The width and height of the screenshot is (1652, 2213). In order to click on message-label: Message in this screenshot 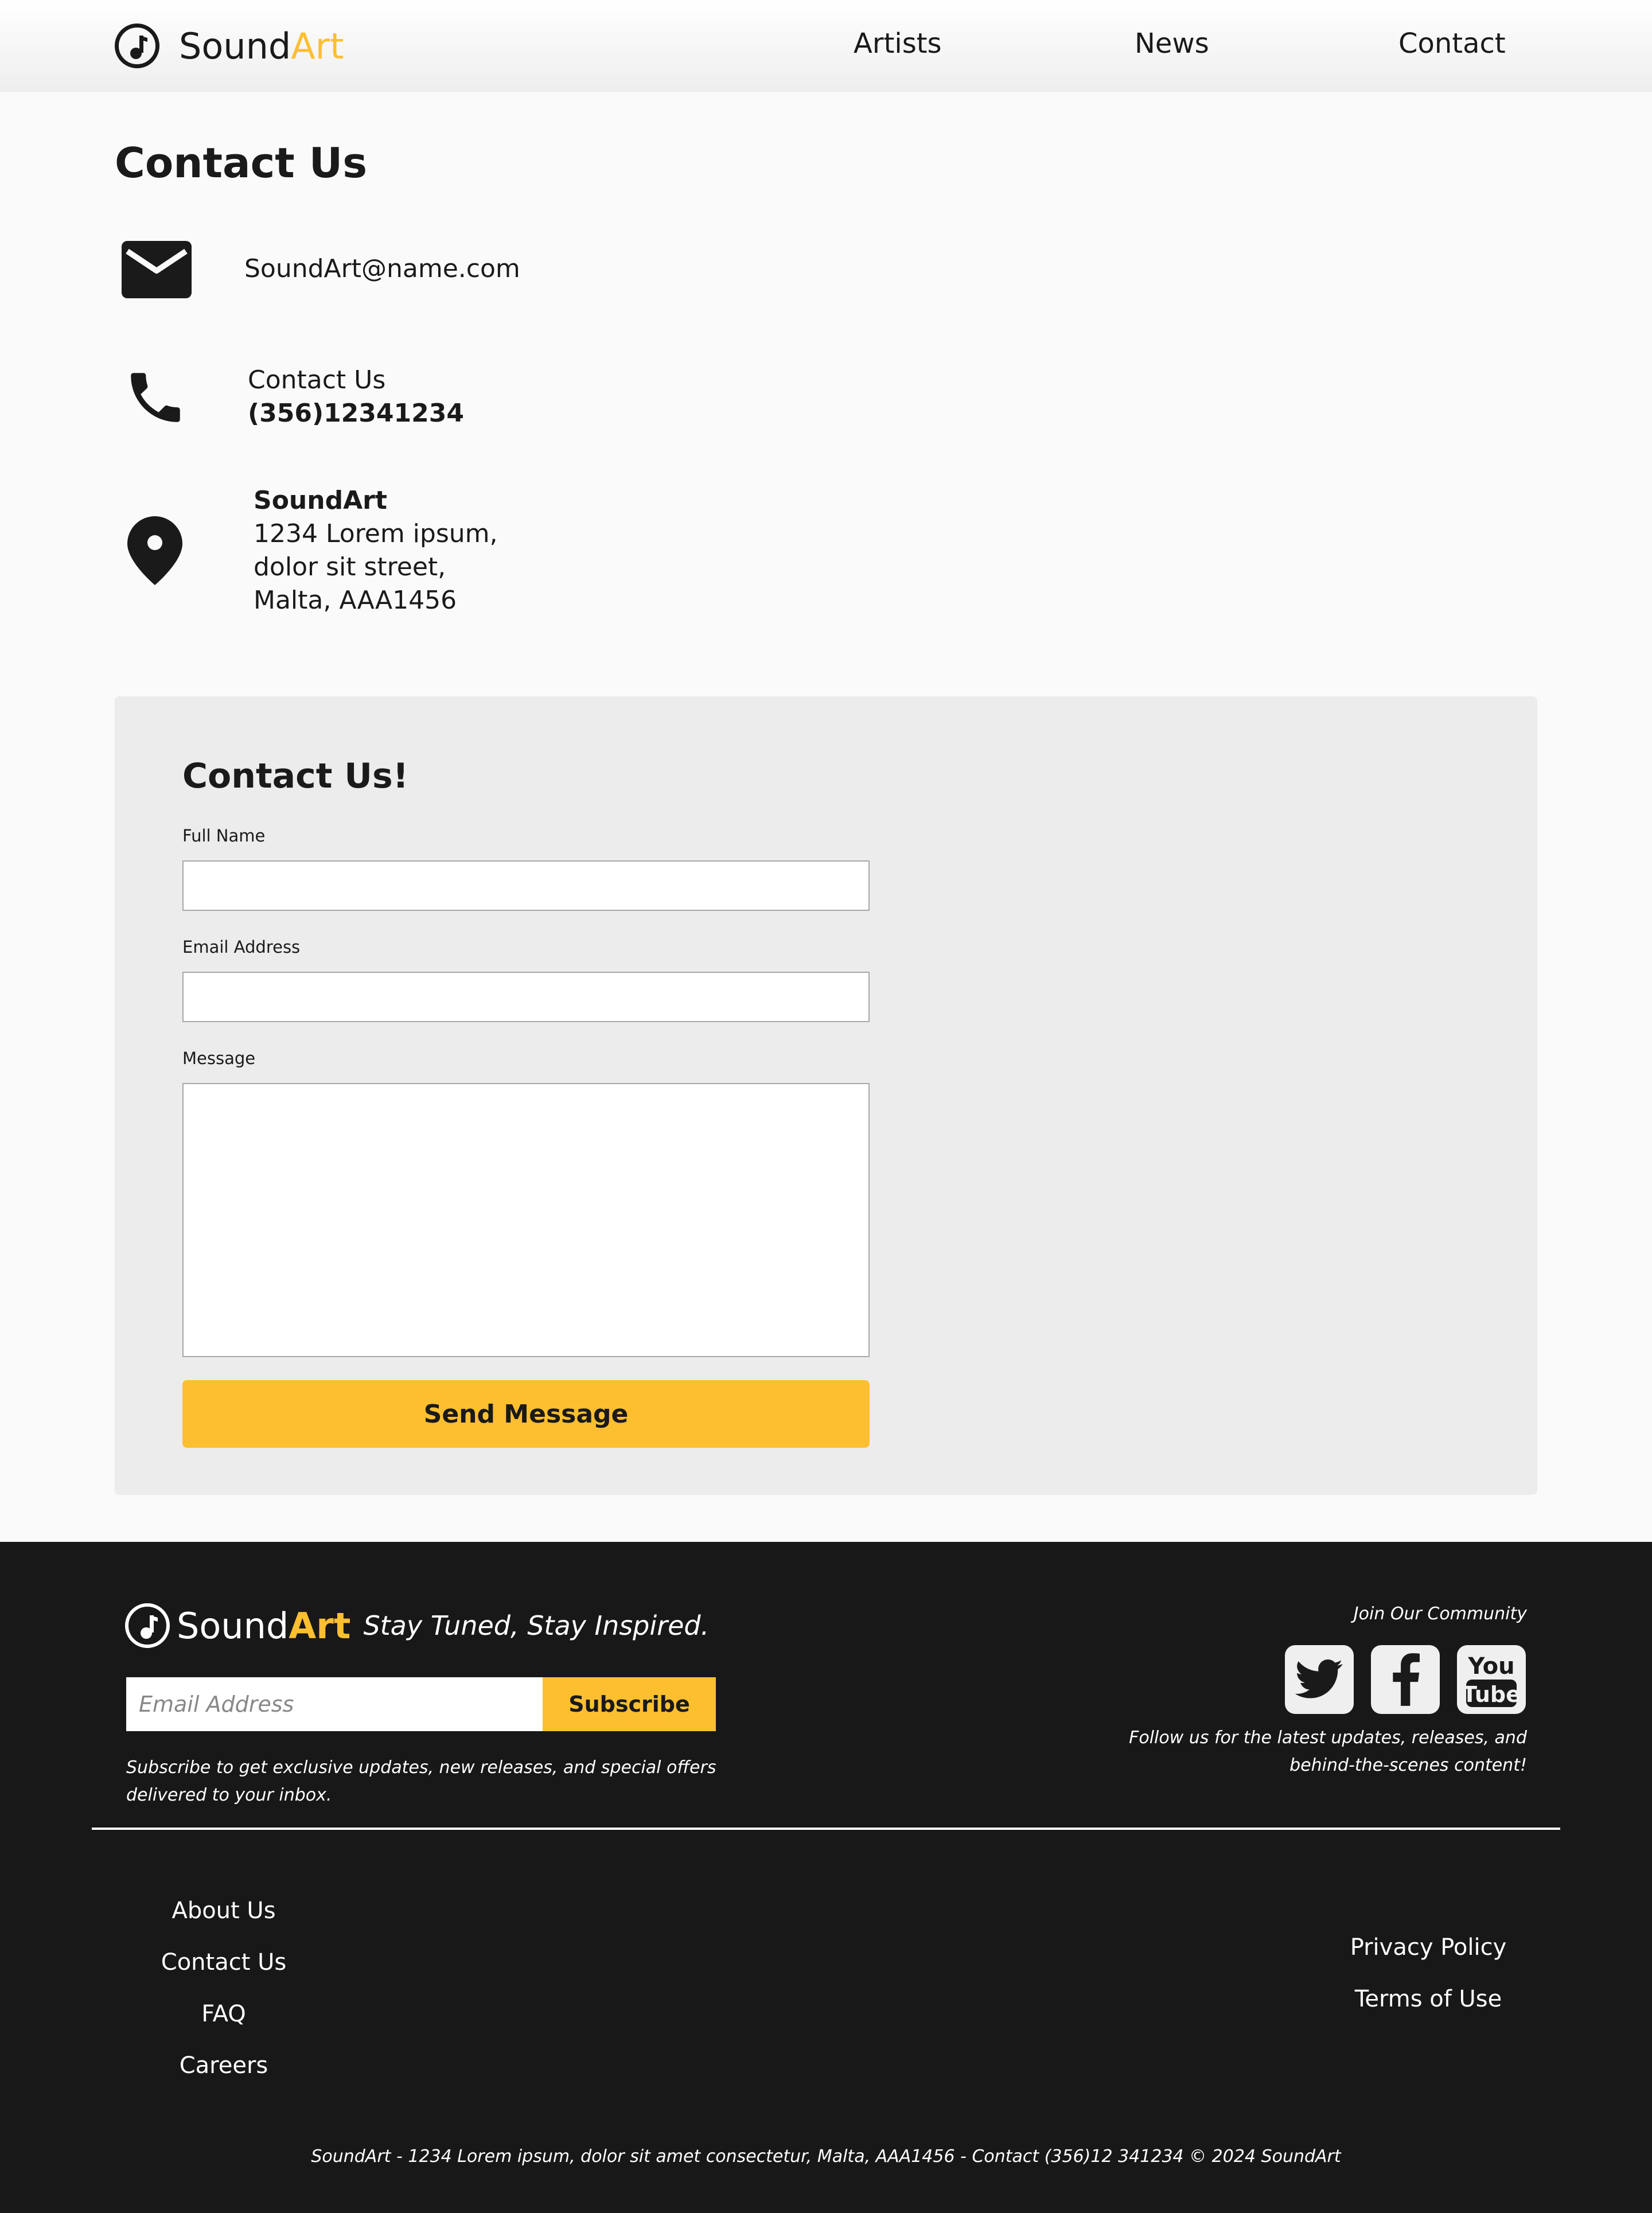, I will do `click(219, 1058)`.